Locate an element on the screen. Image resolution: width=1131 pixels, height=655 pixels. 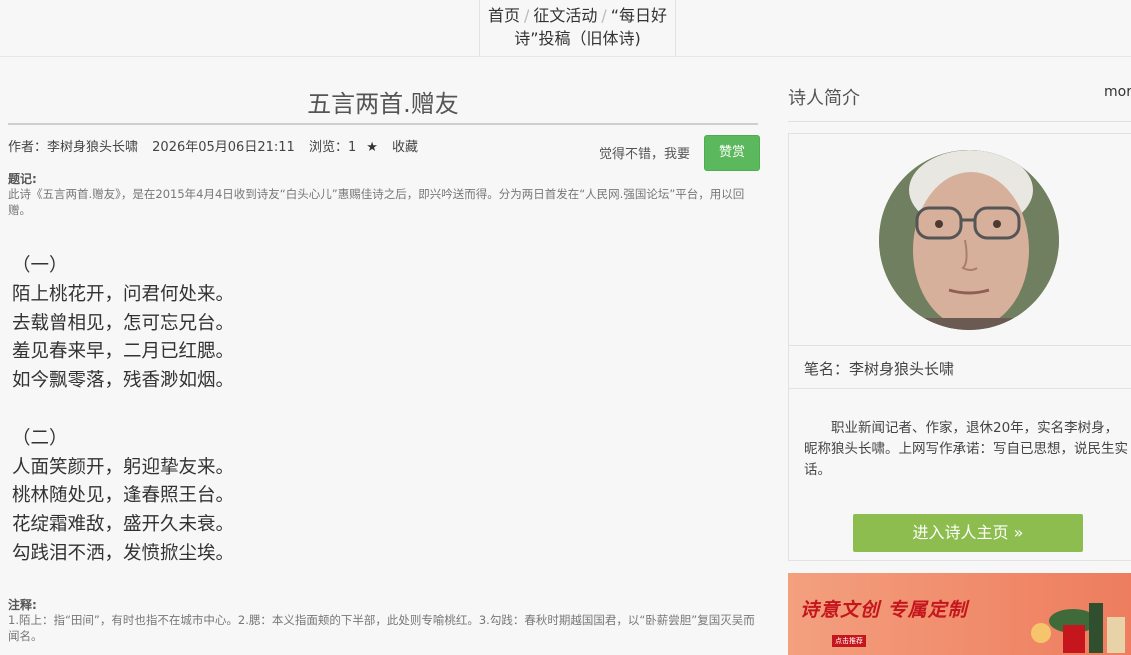
like-prompt: 觉得不错，我要 is located at coordinates (645, 154).